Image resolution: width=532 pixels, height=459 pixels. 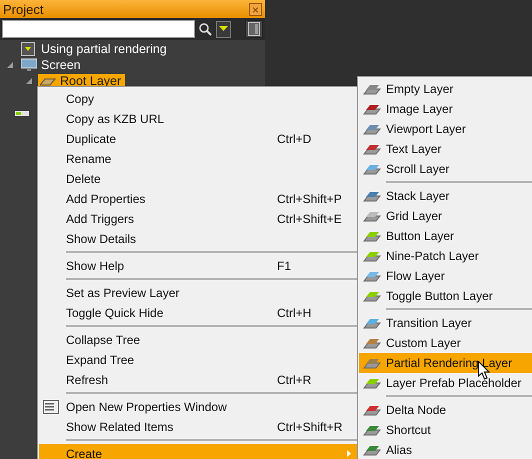 What do you see at coordinates (198, 199) in the screenshot?
I see `menu-item: Add Properties Ctrl+Shift+P` at bounding box center [198, 199].